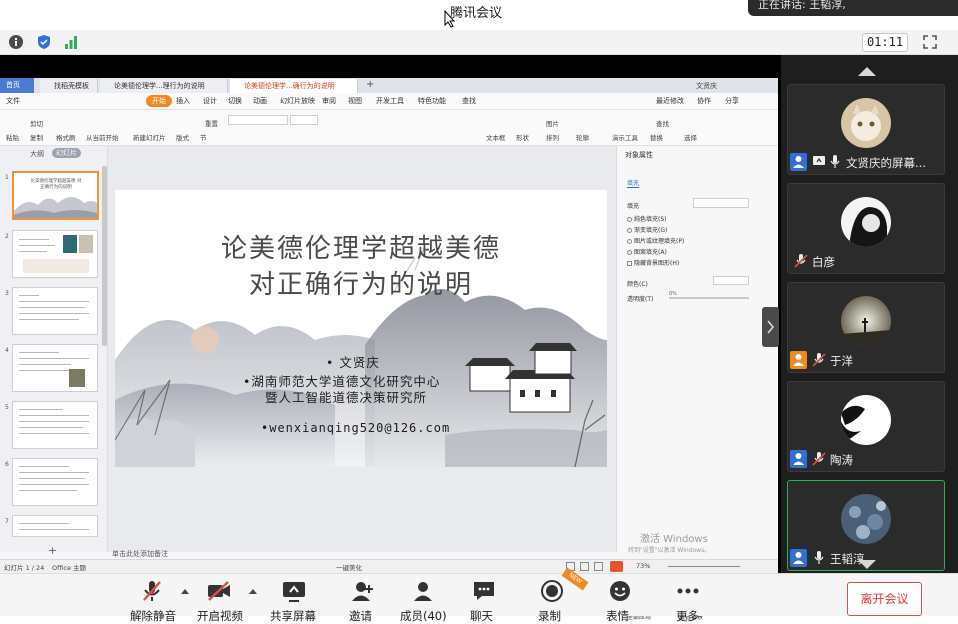  Describe the element at coordinates (71, 42) in the screenshot. I see `signal-strength-icon` at that location.